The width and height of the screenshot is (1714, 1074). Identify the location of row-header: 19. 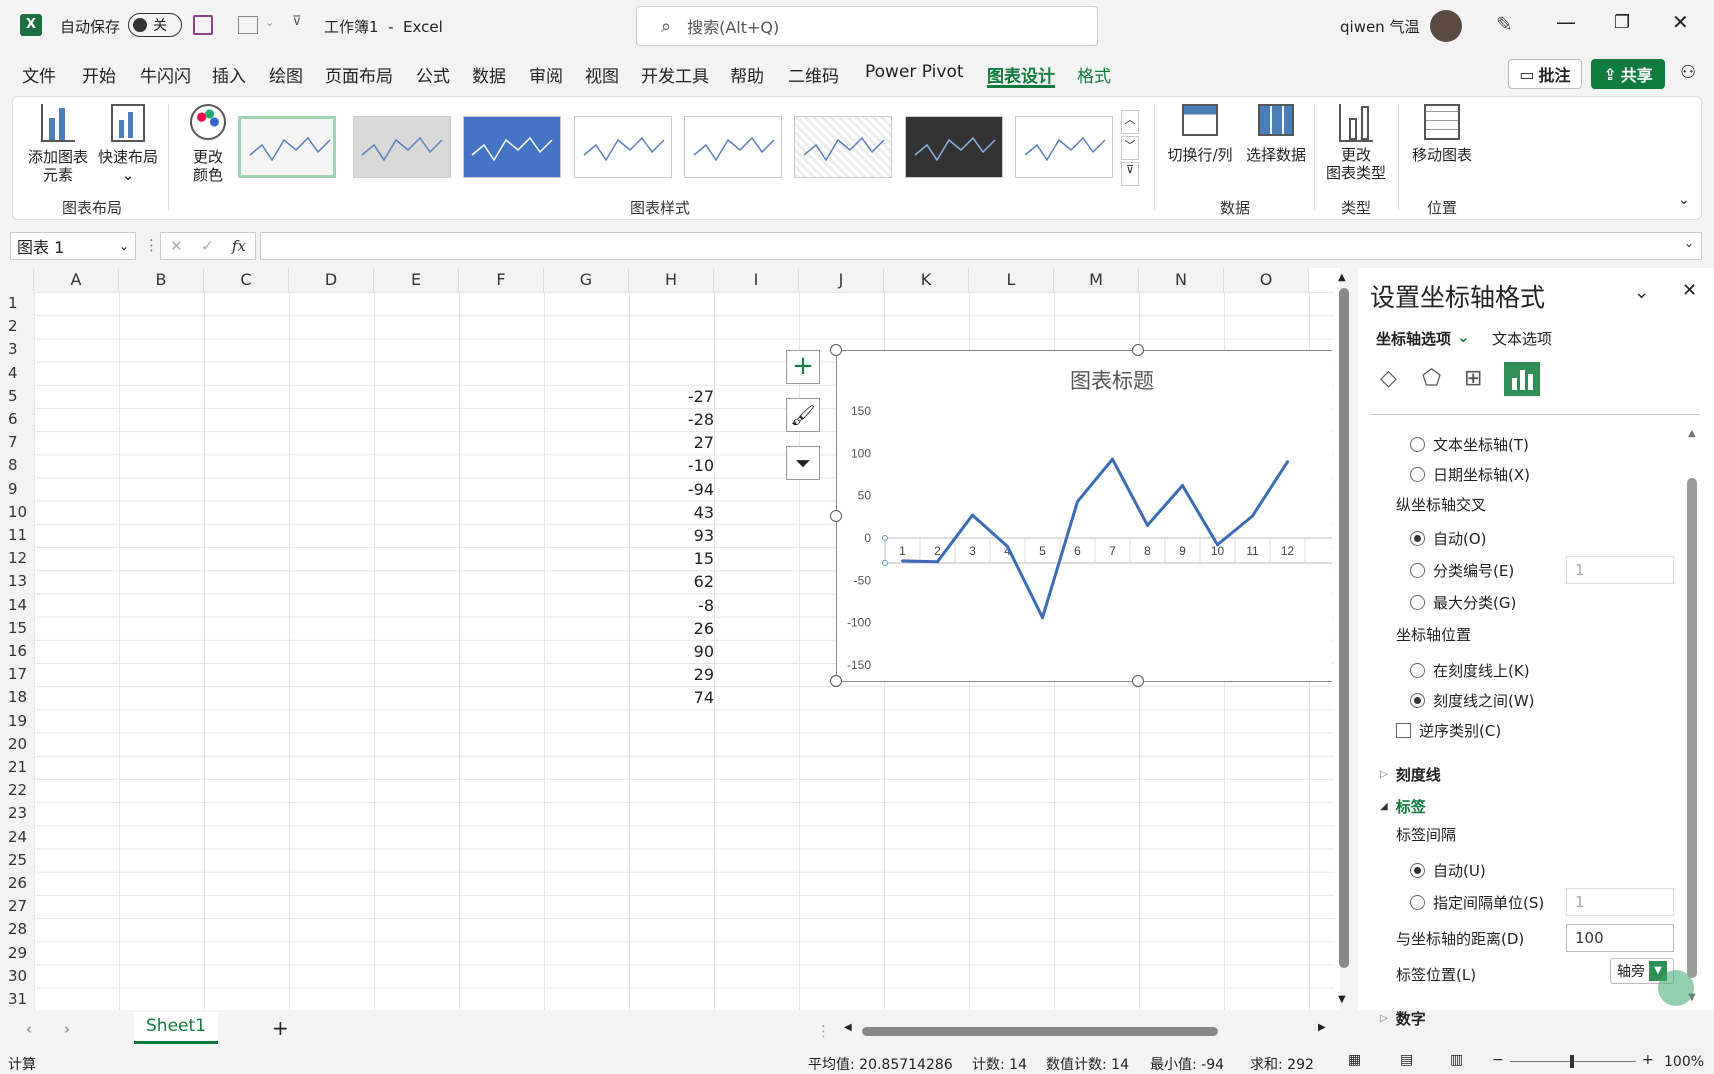
(17, 721).